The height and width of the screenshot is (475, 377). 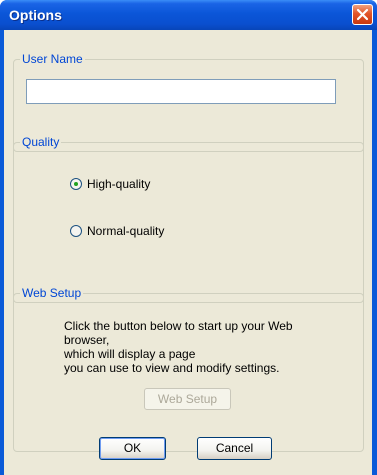 What do you see at coordinates (76, 231) in the screenshot?
I see `radio-button-unselected` at bounding box center [76, 231].